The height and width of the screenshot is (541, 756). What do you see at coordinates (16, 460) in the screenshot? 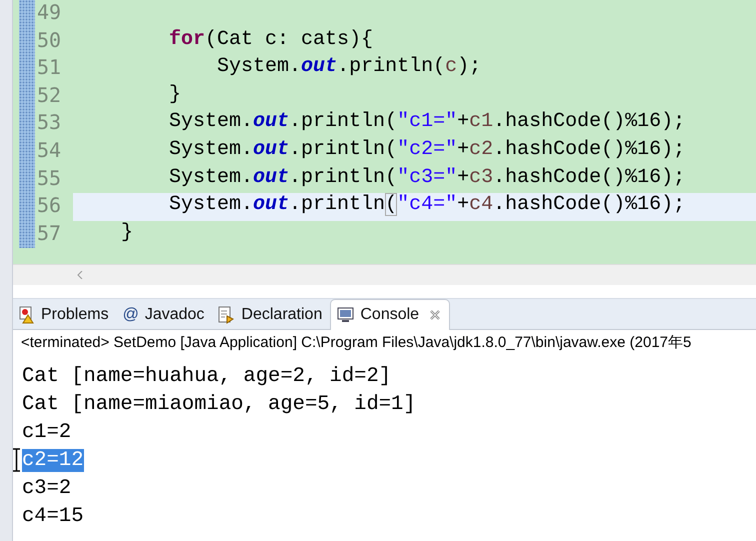
I see `text-cursor-icon` at bounding box center [16, 460].